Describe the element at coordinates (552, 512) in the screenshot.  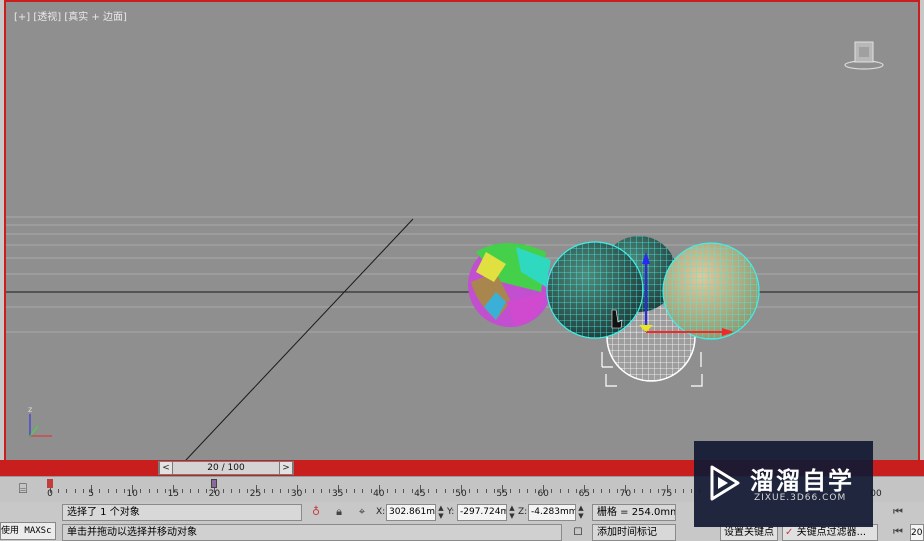
I see `z-coordinate-field: -4.283mm` at that location.